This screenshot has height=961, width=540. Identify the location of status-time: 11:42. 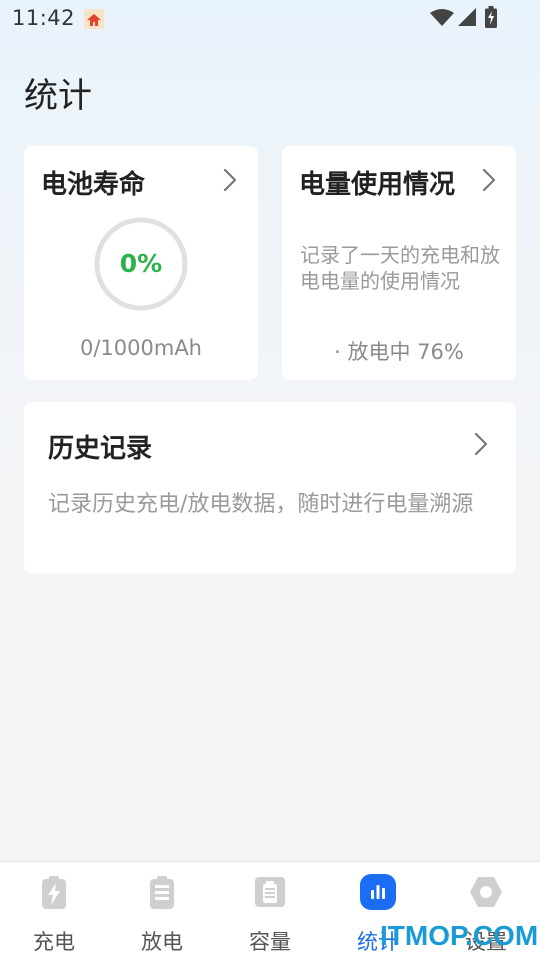
(44, 18).